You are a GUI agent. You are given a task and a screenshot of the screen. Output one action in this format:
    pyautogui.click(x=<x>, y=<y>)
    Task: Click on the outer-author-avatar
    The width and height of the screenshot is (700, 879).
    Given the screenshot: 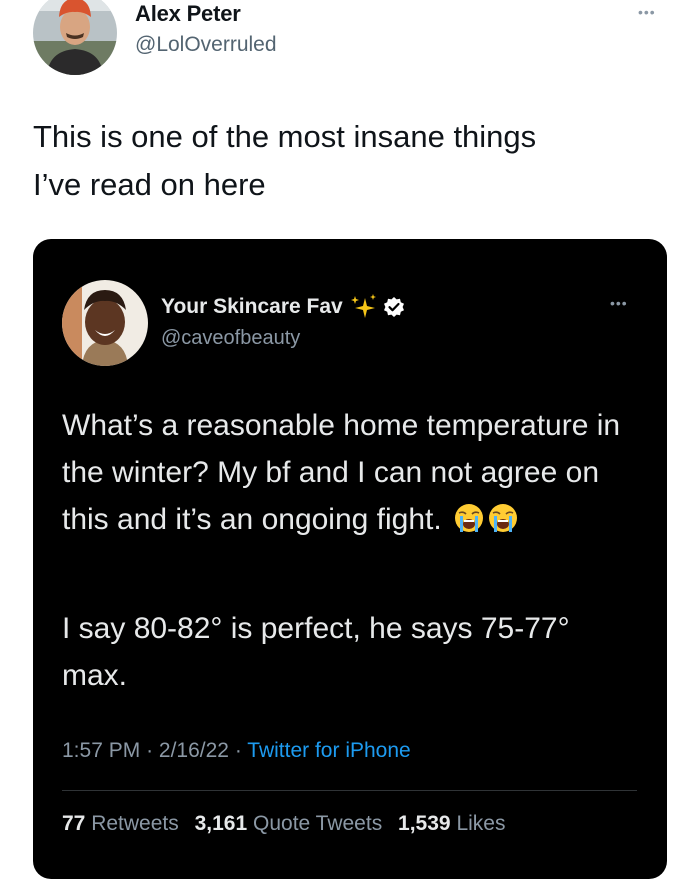 What is the action you would take?
    pyautogui.click(x=75, y=37)
    